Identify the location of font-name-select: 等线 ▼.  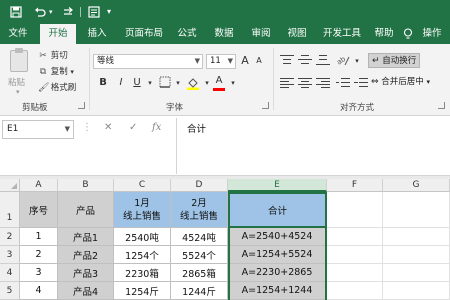
(148, 61).